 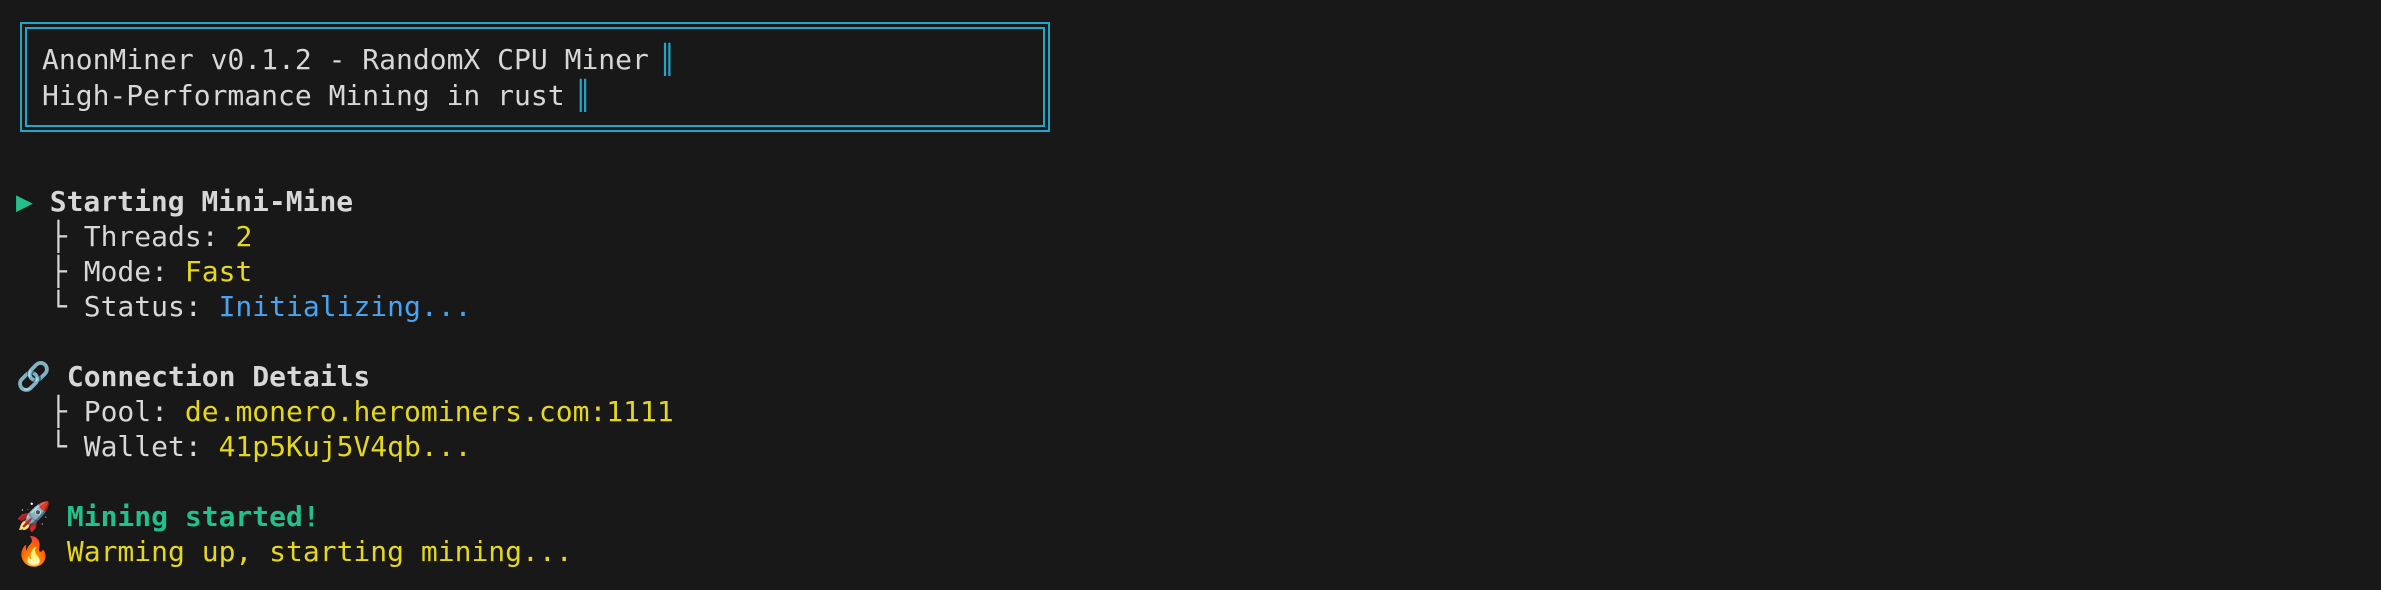 I want to click on mining-started-line: 🚀 Mining started!, so click(x=168, y=516).